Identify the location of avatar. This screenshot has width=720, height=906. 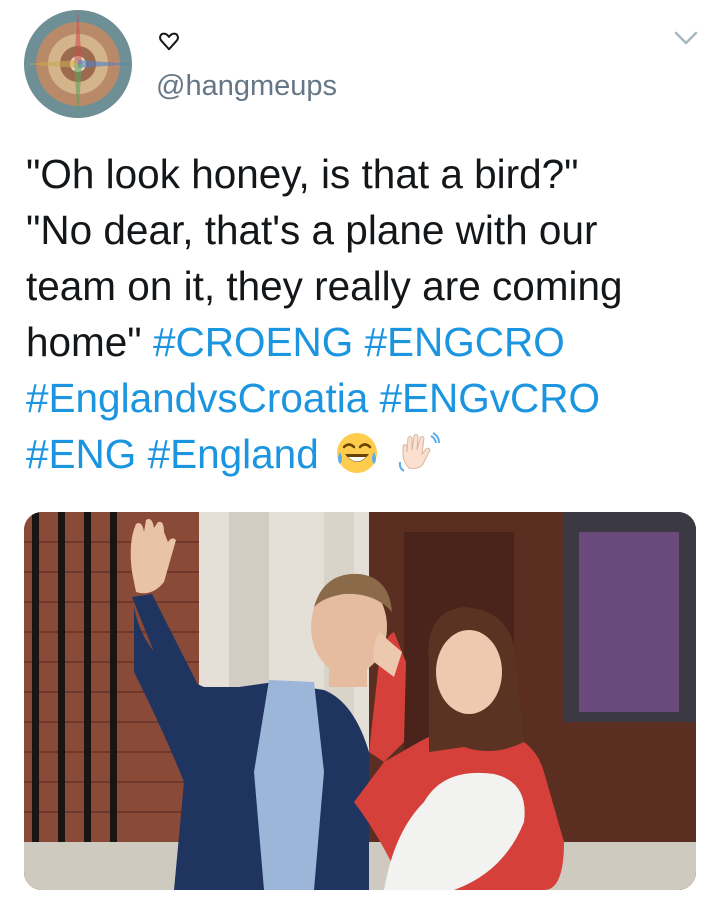
(78, 64).